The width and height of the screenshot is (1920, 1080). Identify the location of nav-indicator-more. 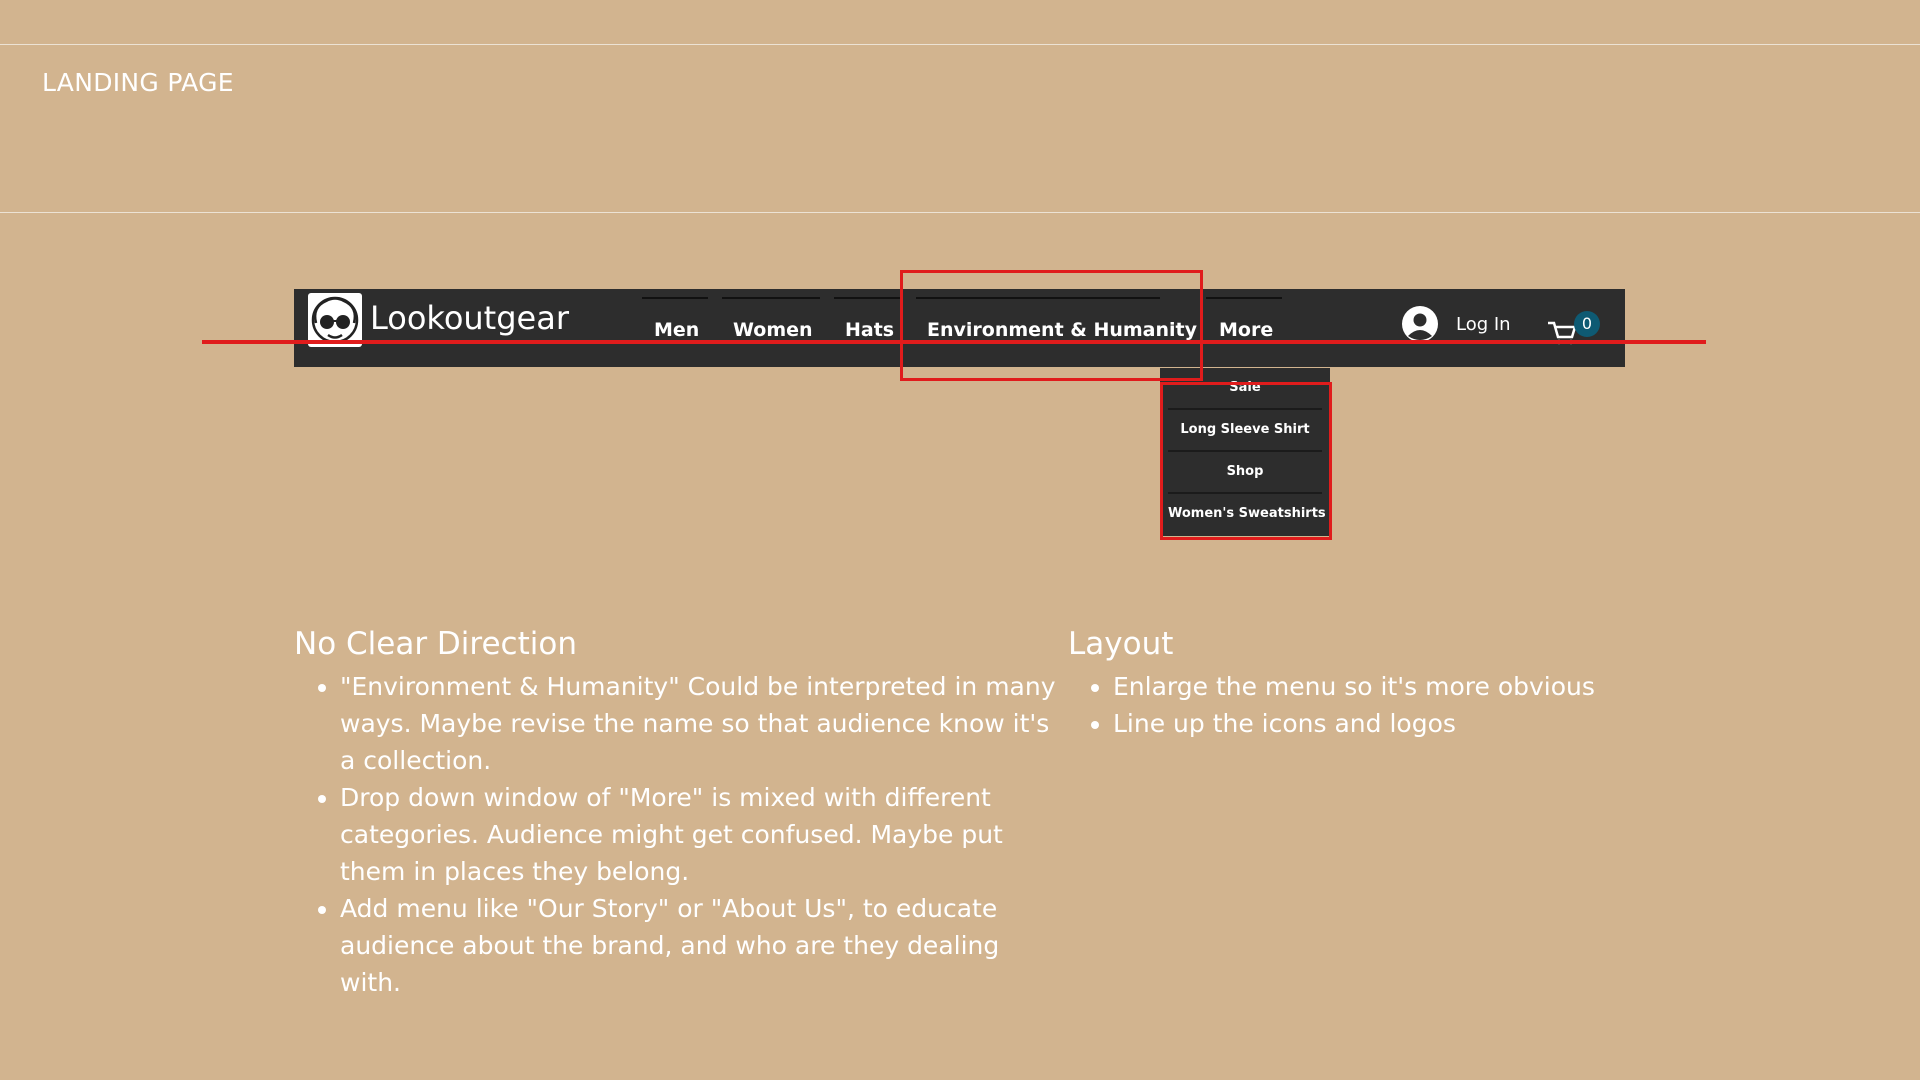
(1244, 298).